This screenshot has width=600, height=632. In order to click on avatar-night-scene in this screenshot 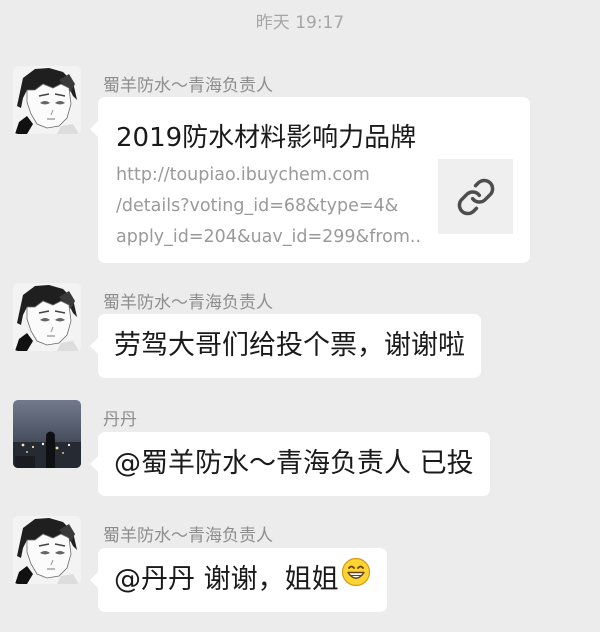, I will do `click(47, 434)`.